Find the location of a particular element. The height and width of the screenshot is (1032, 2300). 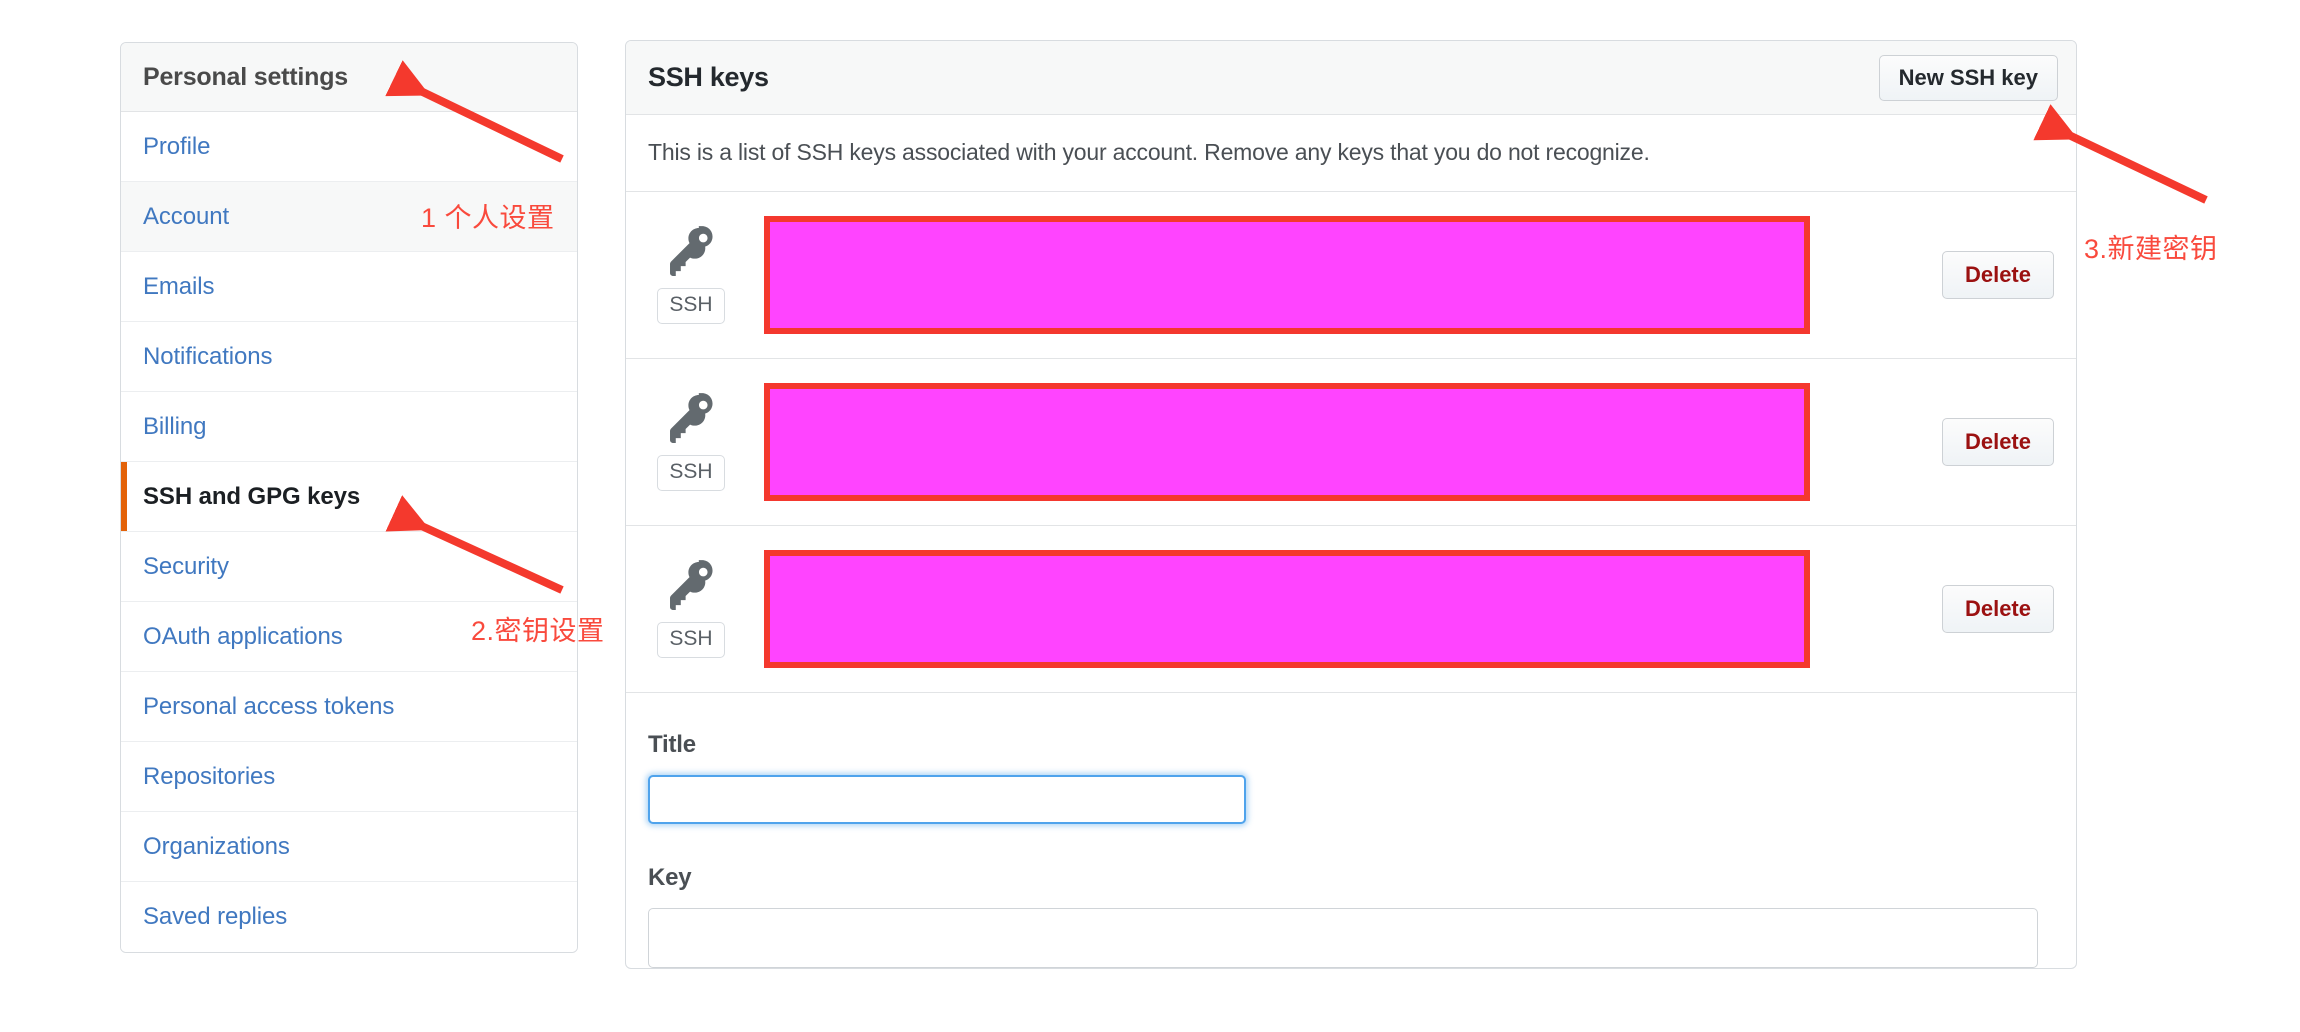

sidebar-item-security: Security is located at coordinates (349, 567).